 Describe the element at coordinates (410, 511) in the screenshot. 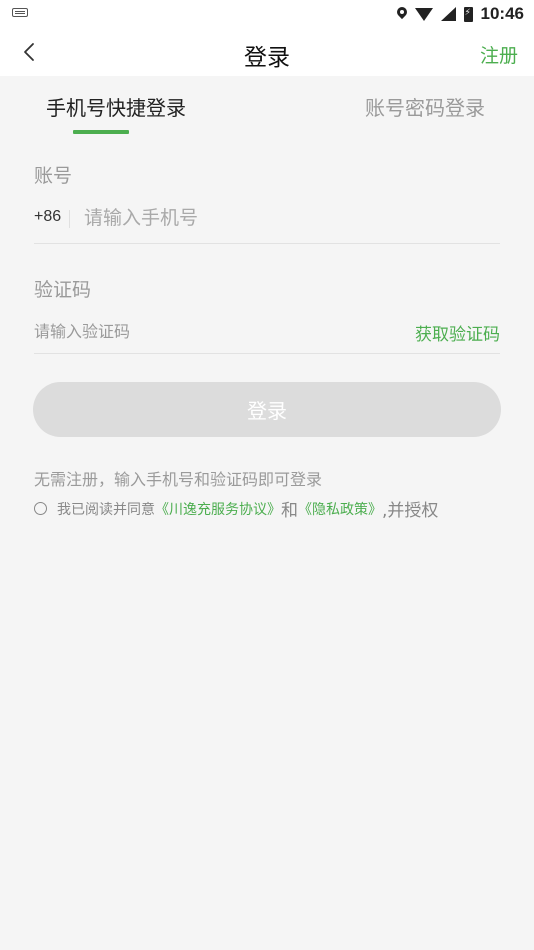

I see `agreement-suffix: ,并授权` at that location.